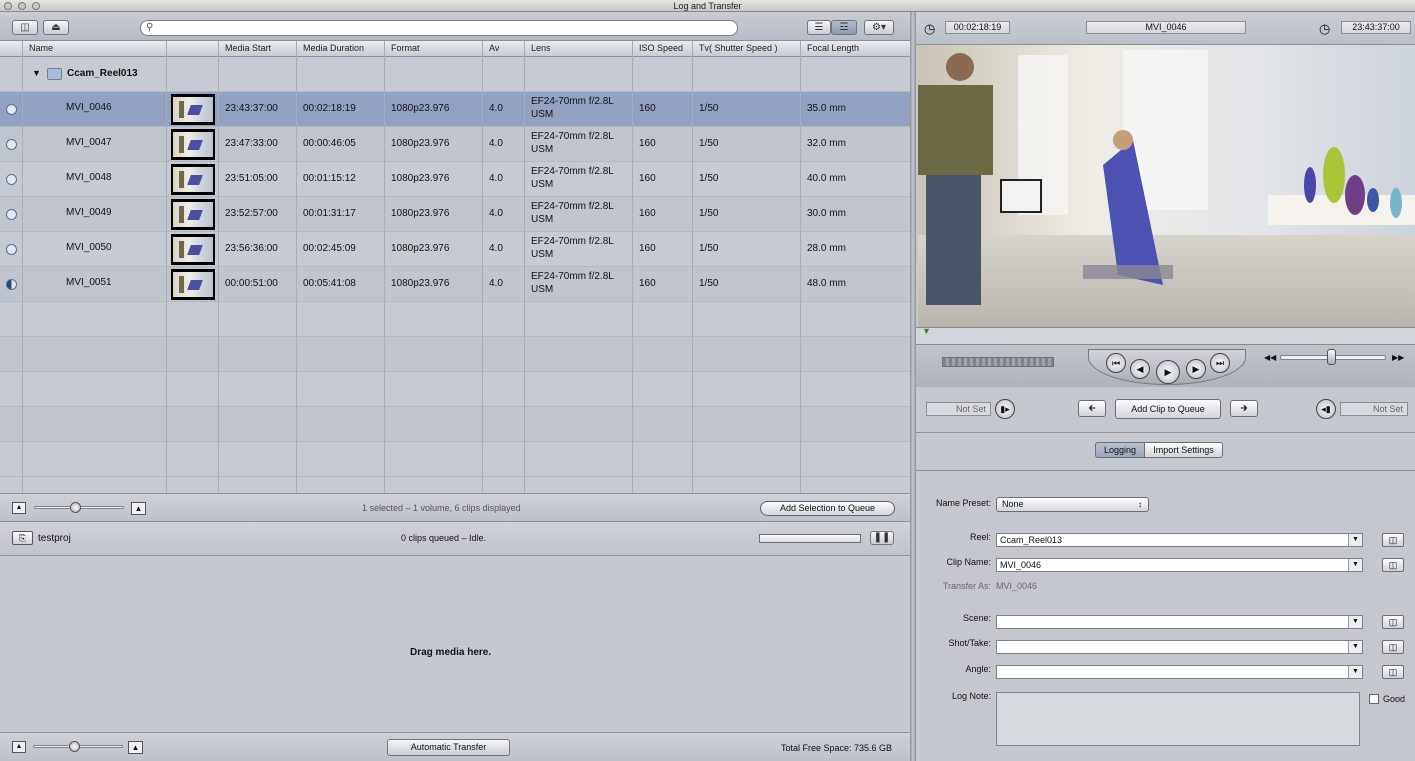  I want to click on next-frame-button: ▶, so click(1196, 369).